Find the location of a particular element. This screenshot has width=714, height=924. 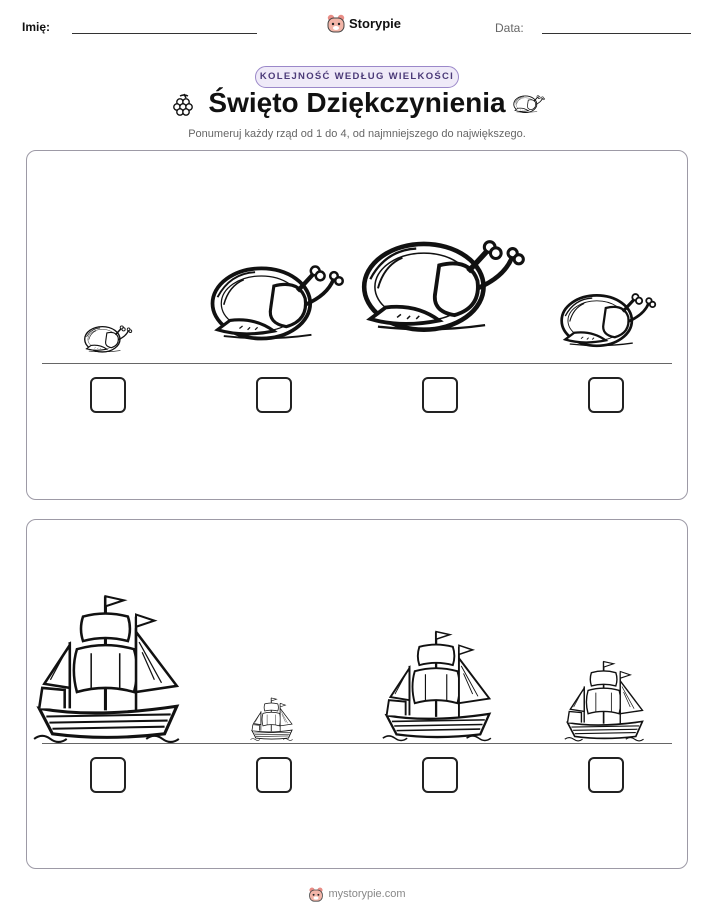

page-title: Święto Dziękczynienia is located at coordinates (357, 102).